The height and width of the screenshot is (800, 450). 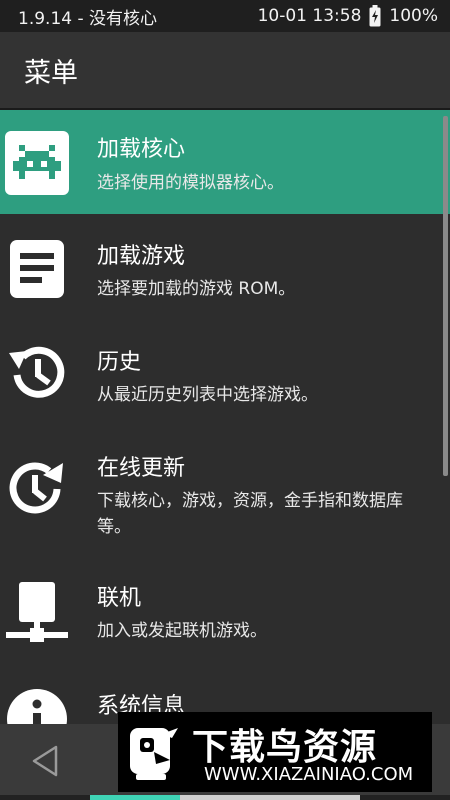 I want to click on page-title: 菜单, so click(x=51, y=73).